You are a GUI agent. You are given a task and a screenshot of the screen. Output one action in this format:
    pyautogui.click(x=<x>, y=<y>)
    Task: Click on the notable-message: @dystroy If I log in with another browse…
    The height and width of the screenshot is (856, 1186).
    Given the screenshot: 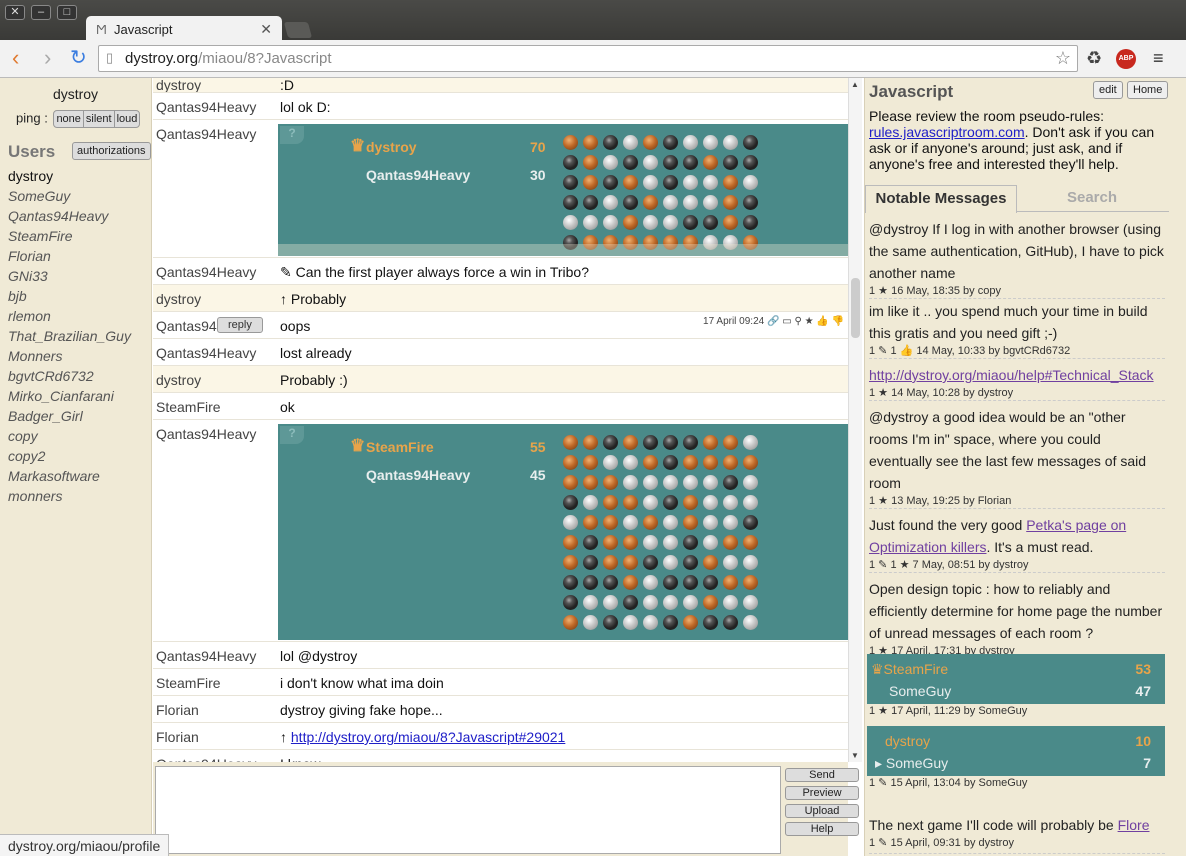 What is the action you would take?
    pyautogui.click(x=1017, y=258)
    